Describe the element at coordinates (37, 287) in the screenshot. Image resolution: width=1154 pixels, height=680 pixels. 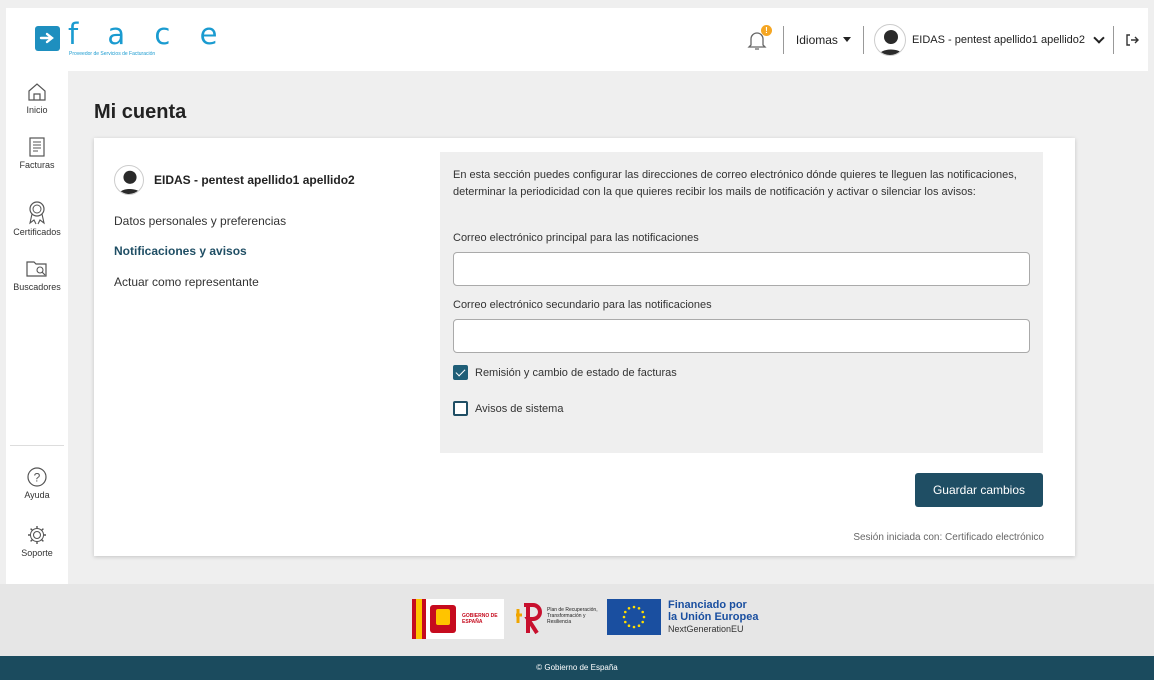
I see `sidebar-item-label: Buscadores` at that location.